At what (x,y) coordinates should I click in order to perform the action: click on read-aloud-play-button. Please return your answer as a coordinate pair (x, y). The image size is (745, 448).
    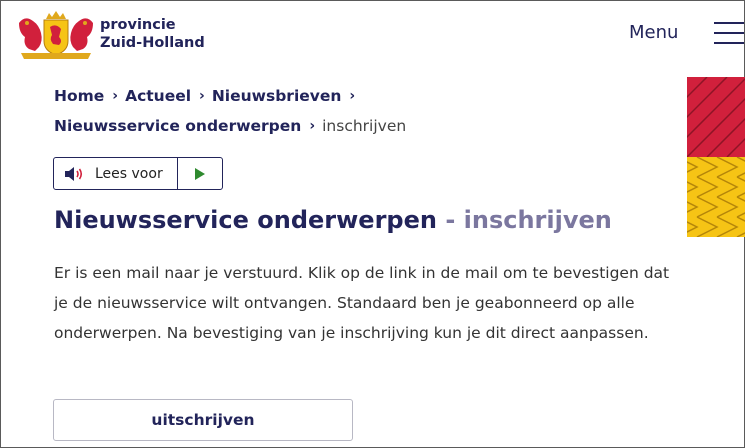
    Looking at the image, I should click on (200, 173).